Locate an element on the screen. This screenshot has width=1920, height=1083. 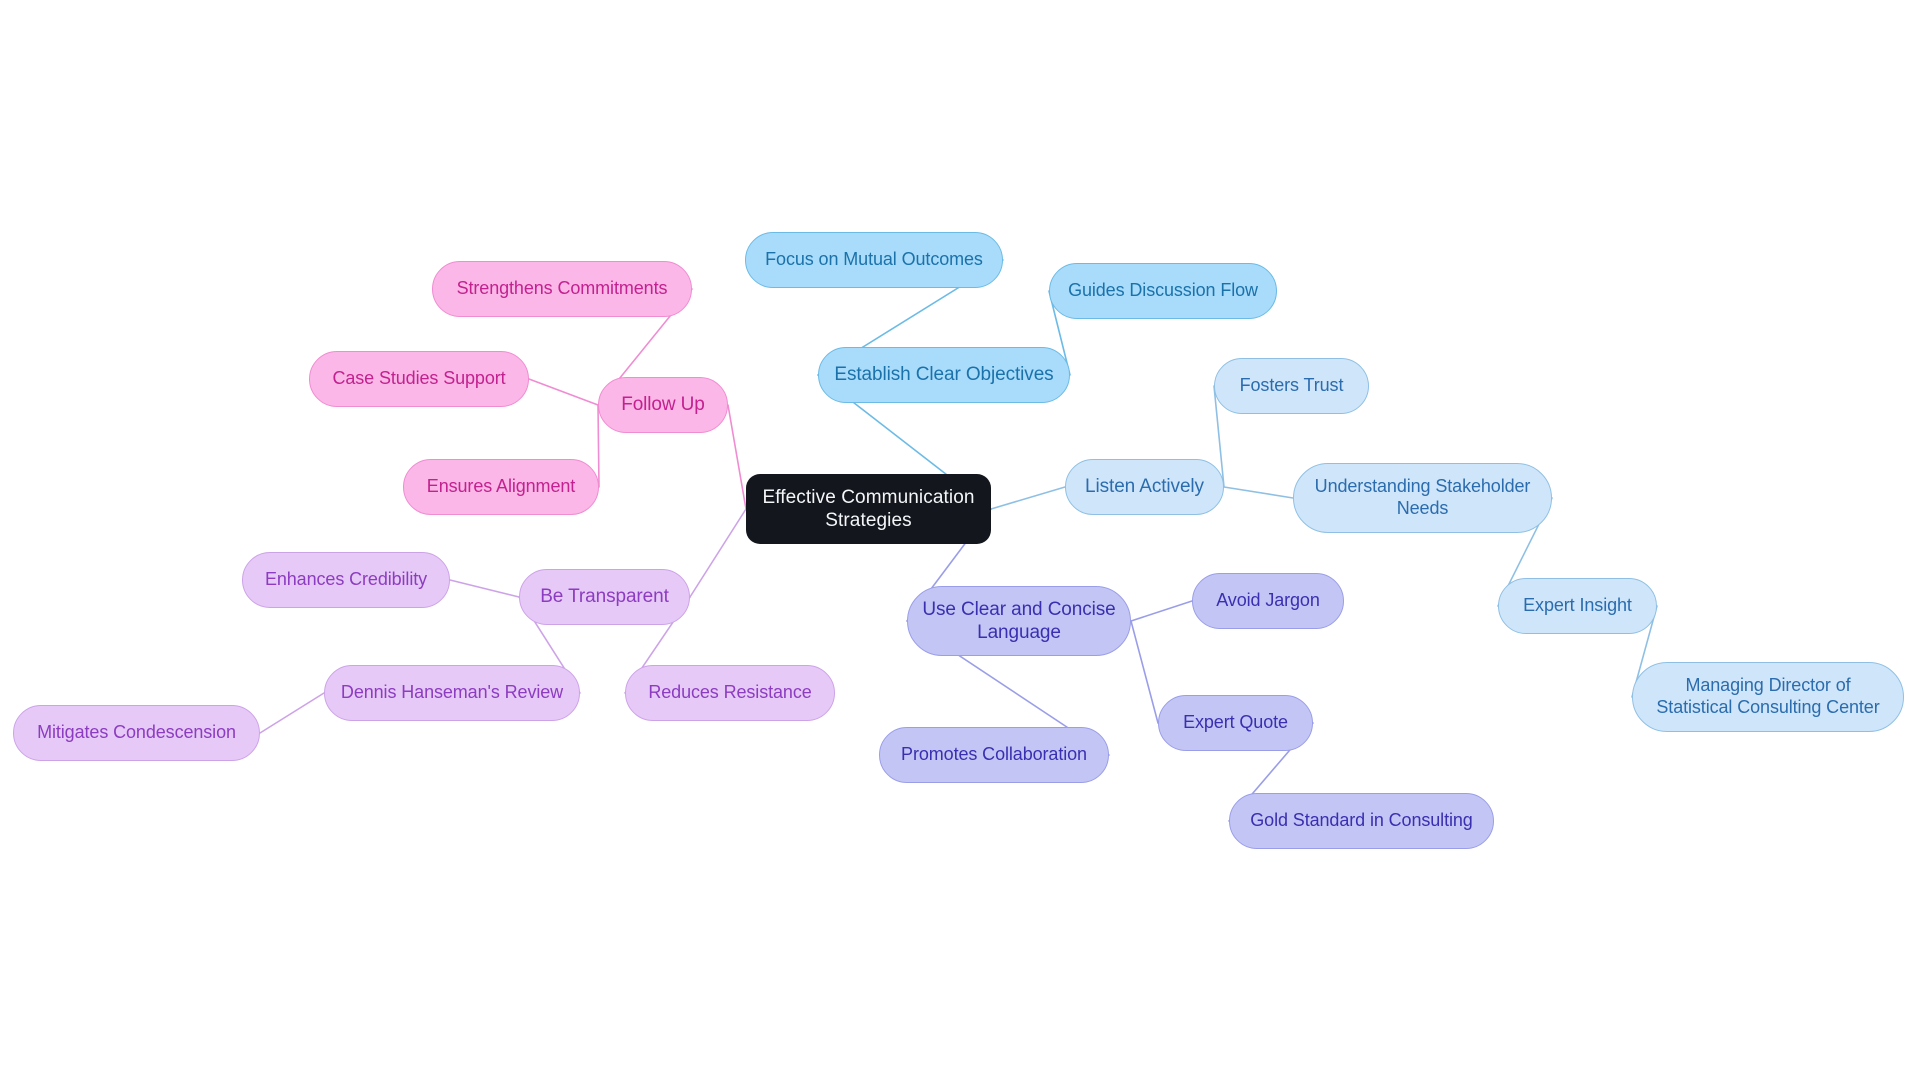
mindmap-node-mitigates-condescension: Mitigates Condescension is located at coordinates (136, 733).